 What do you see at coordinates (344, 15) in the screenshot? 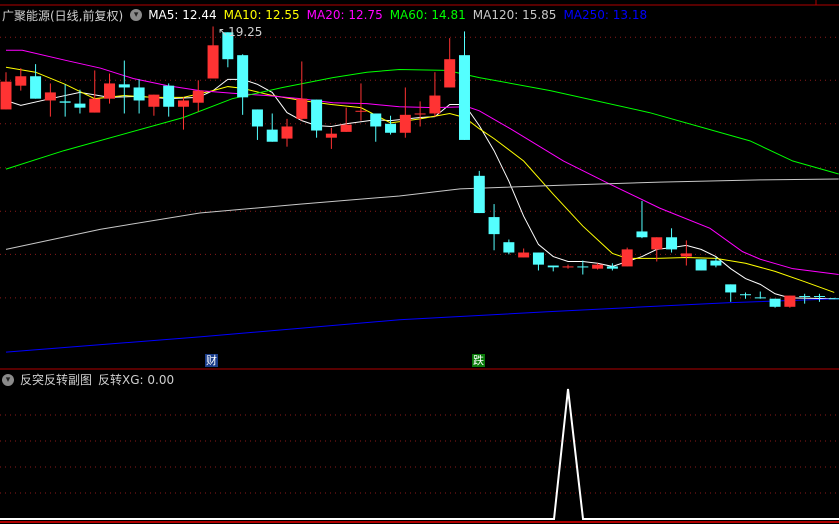
I see `ma20-label: MA20: 12.75` at bounding box center [344, 15].